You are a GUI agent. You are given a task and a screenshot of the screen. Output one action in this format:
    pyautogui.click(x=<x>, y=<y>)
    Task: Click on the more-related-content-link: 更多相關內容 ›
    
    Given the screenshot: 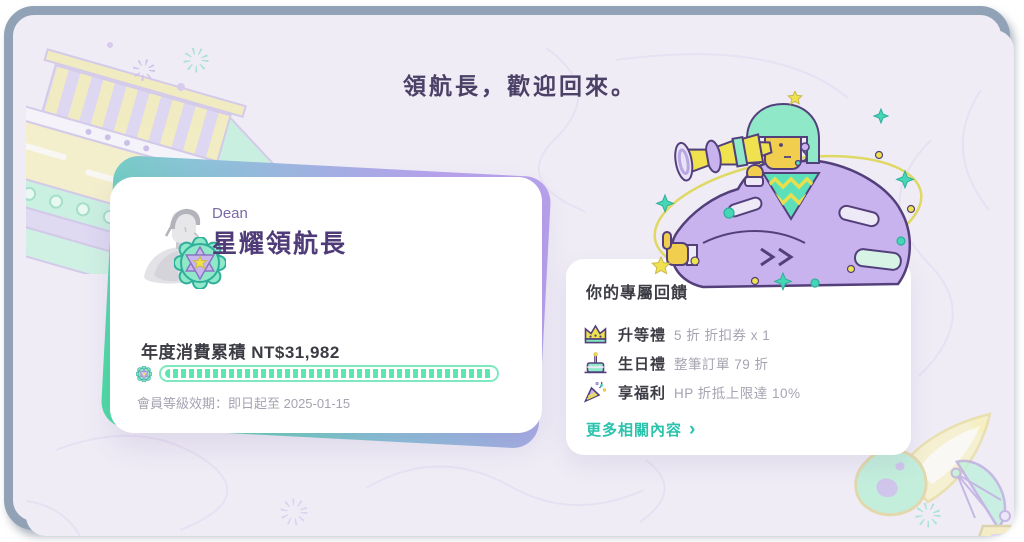 What is the action you would take?
    pyautogui.click(x=641, y=429)
    